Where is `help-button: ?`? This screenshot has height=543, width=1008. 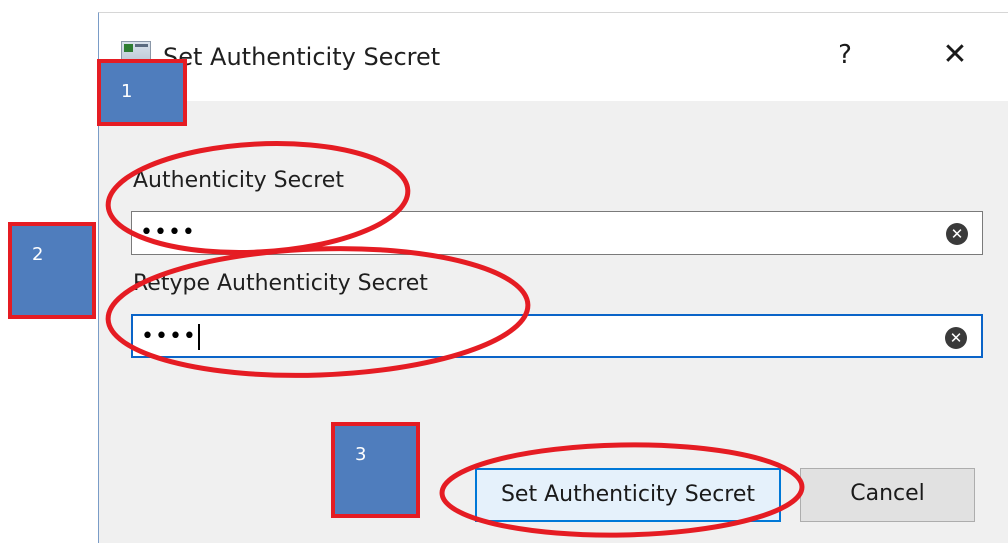 help-button: ? is located at coordinates (845, 55).